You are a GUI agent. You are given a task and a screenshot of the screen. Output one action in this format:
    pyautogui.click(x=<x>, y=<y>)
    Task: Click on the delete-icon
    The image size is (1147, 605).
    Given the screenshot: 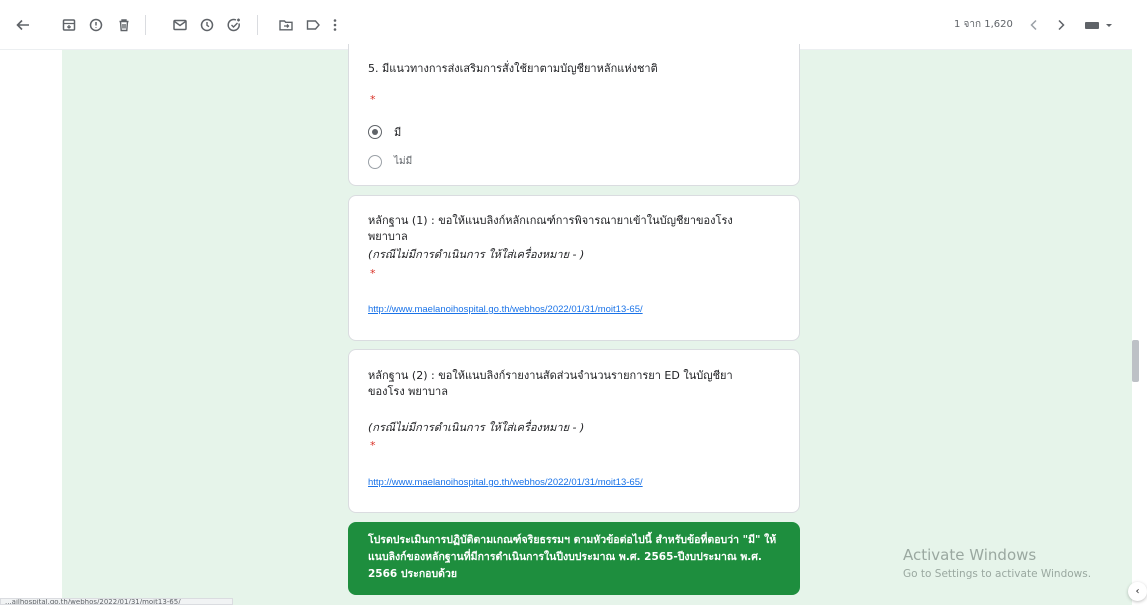 What is the action you would take?
    pyautogui.click(x=124, y=25)
    